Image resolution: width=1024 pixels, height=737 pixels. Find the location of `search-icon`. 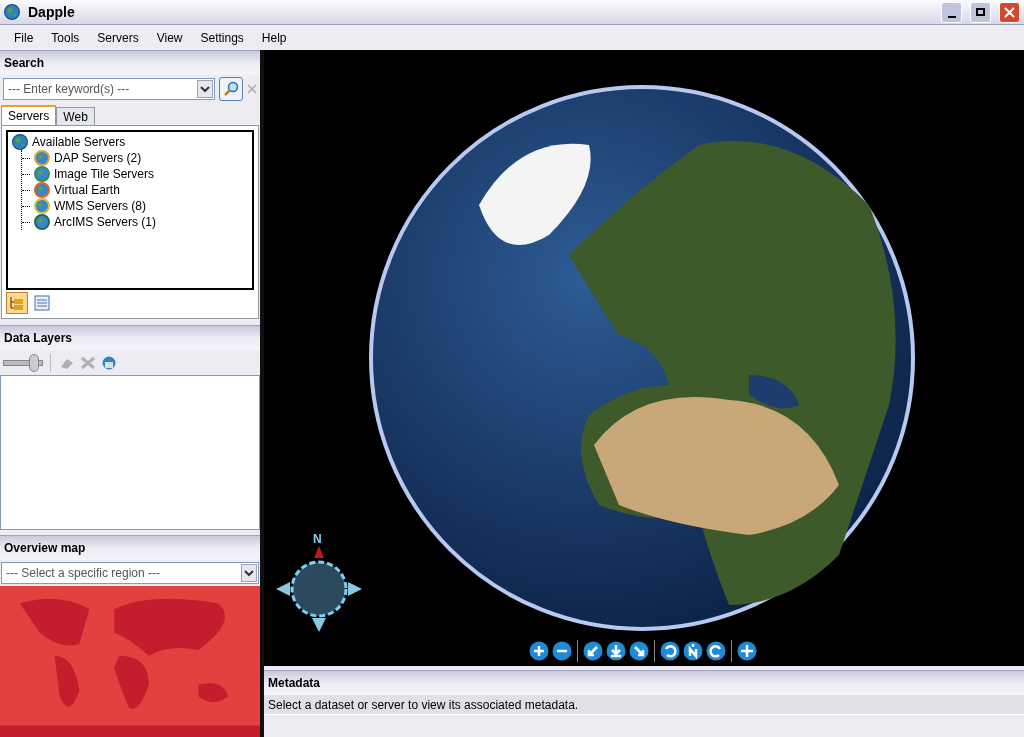

search-icon is located at coordinates (231, 89).